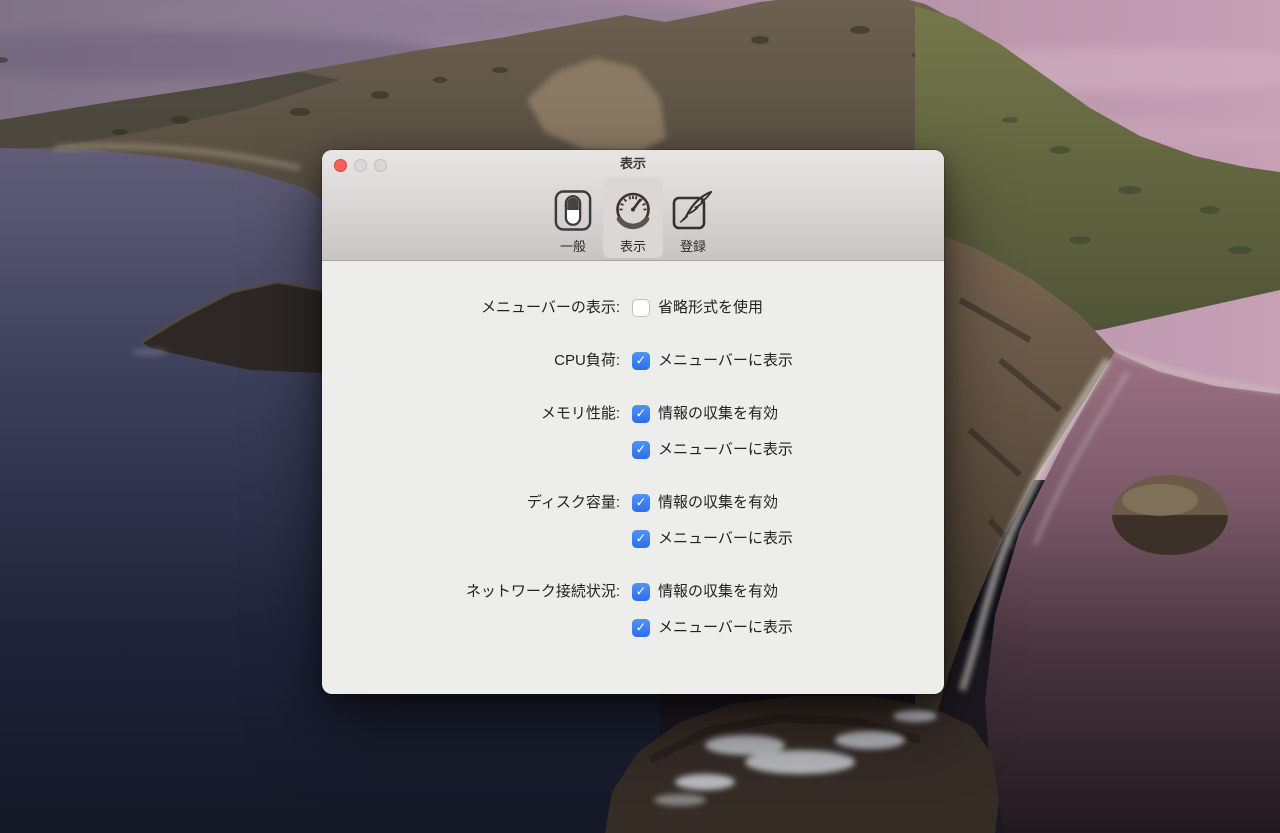 This screenshot has width=1280, height=833. Describe the element at coordinates (587, 360) in the screenshot. I see `section-label: CPU負荷:` at that location.